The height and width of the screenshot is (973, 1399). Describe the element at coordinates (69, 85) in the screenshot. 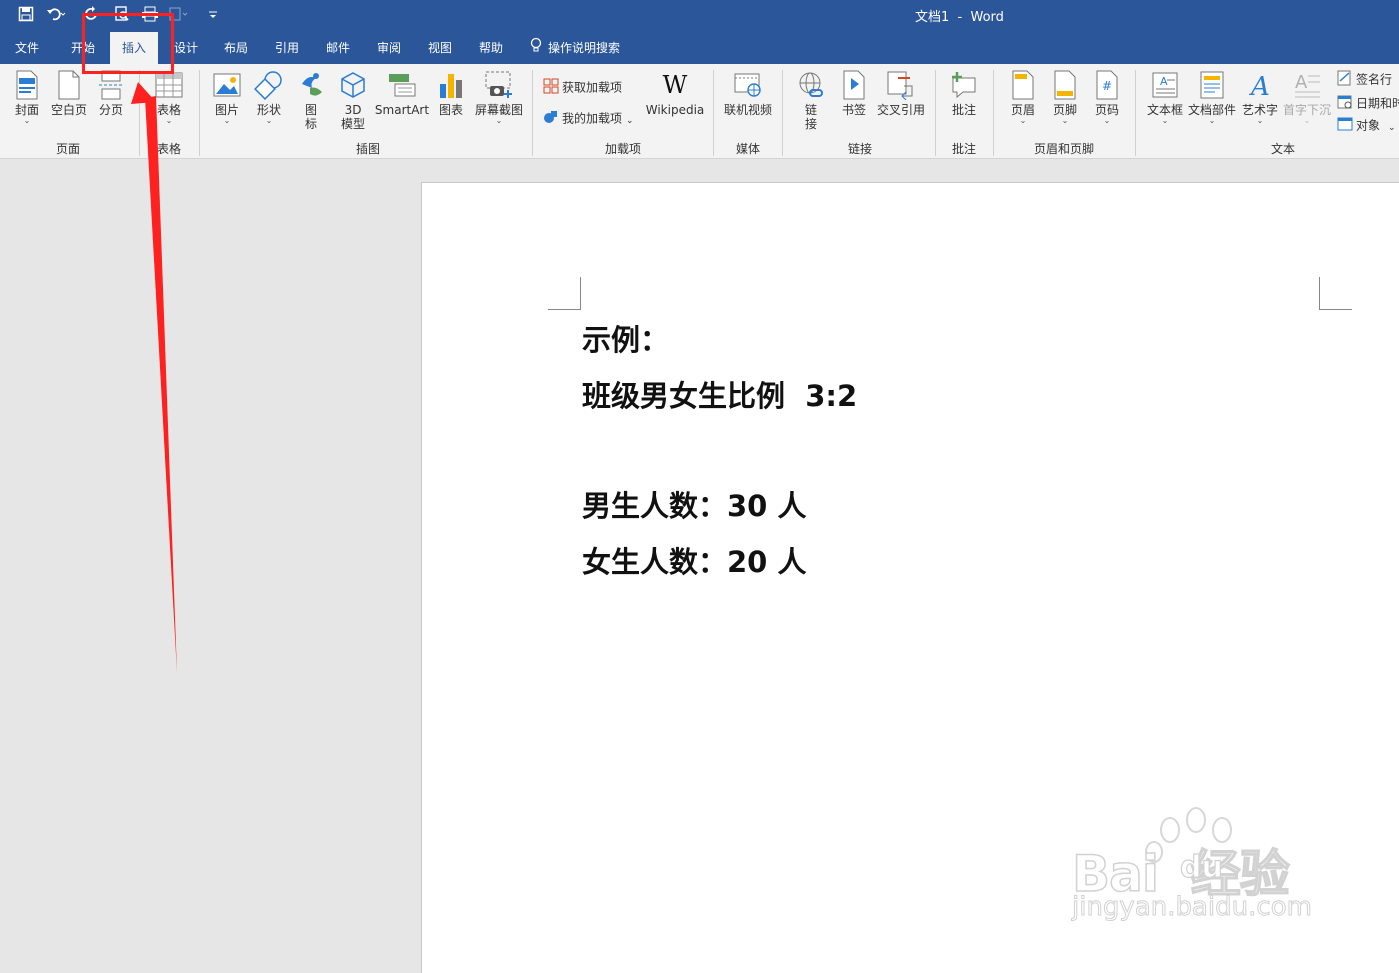

I see `blank-page-icon` at that location.